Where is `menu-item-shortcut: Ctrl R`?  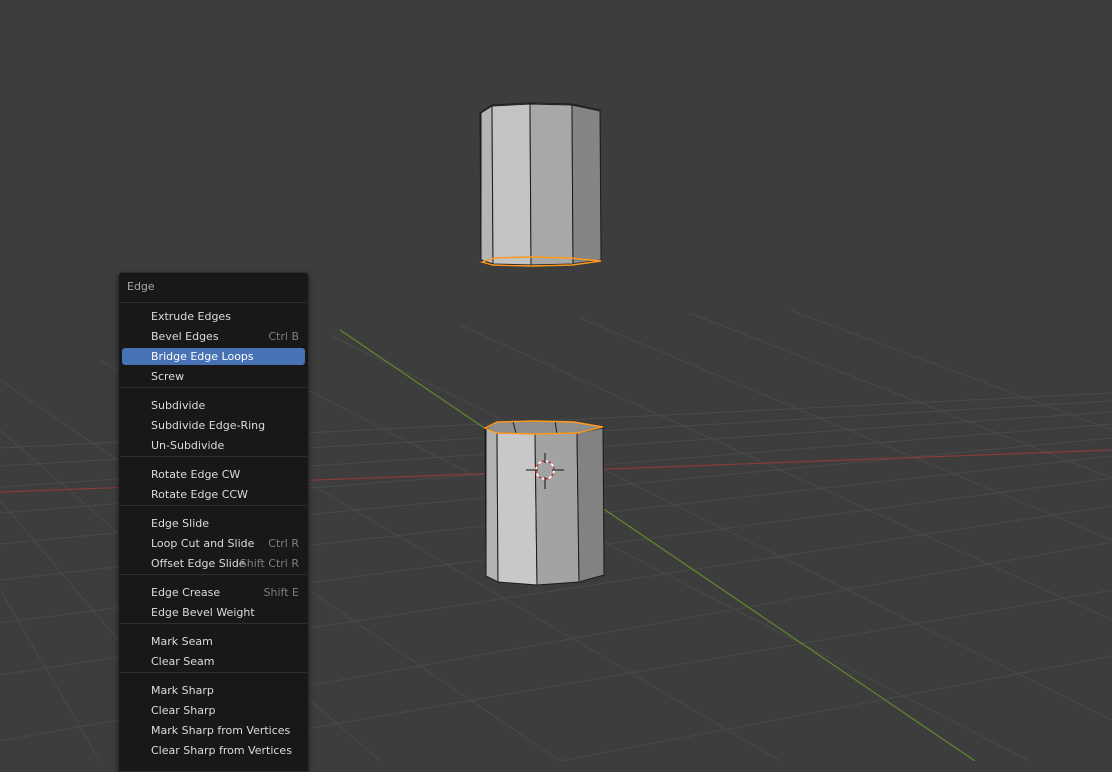
menu-item-shortcut: Ctrl R is located at coordinates (283, 543).